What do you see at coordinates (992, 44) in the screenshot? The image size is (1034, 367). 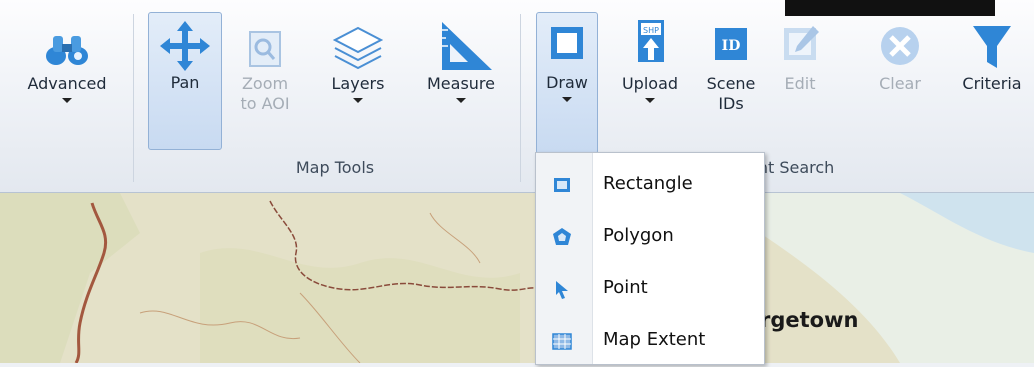 I see `filter-funnel-icon` at bounding box center [992, 44].